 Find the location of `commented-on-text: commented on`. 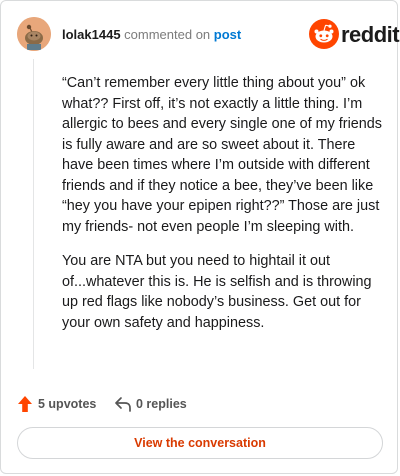

commented-on-text: commented on is located at coordinates (167, 34).